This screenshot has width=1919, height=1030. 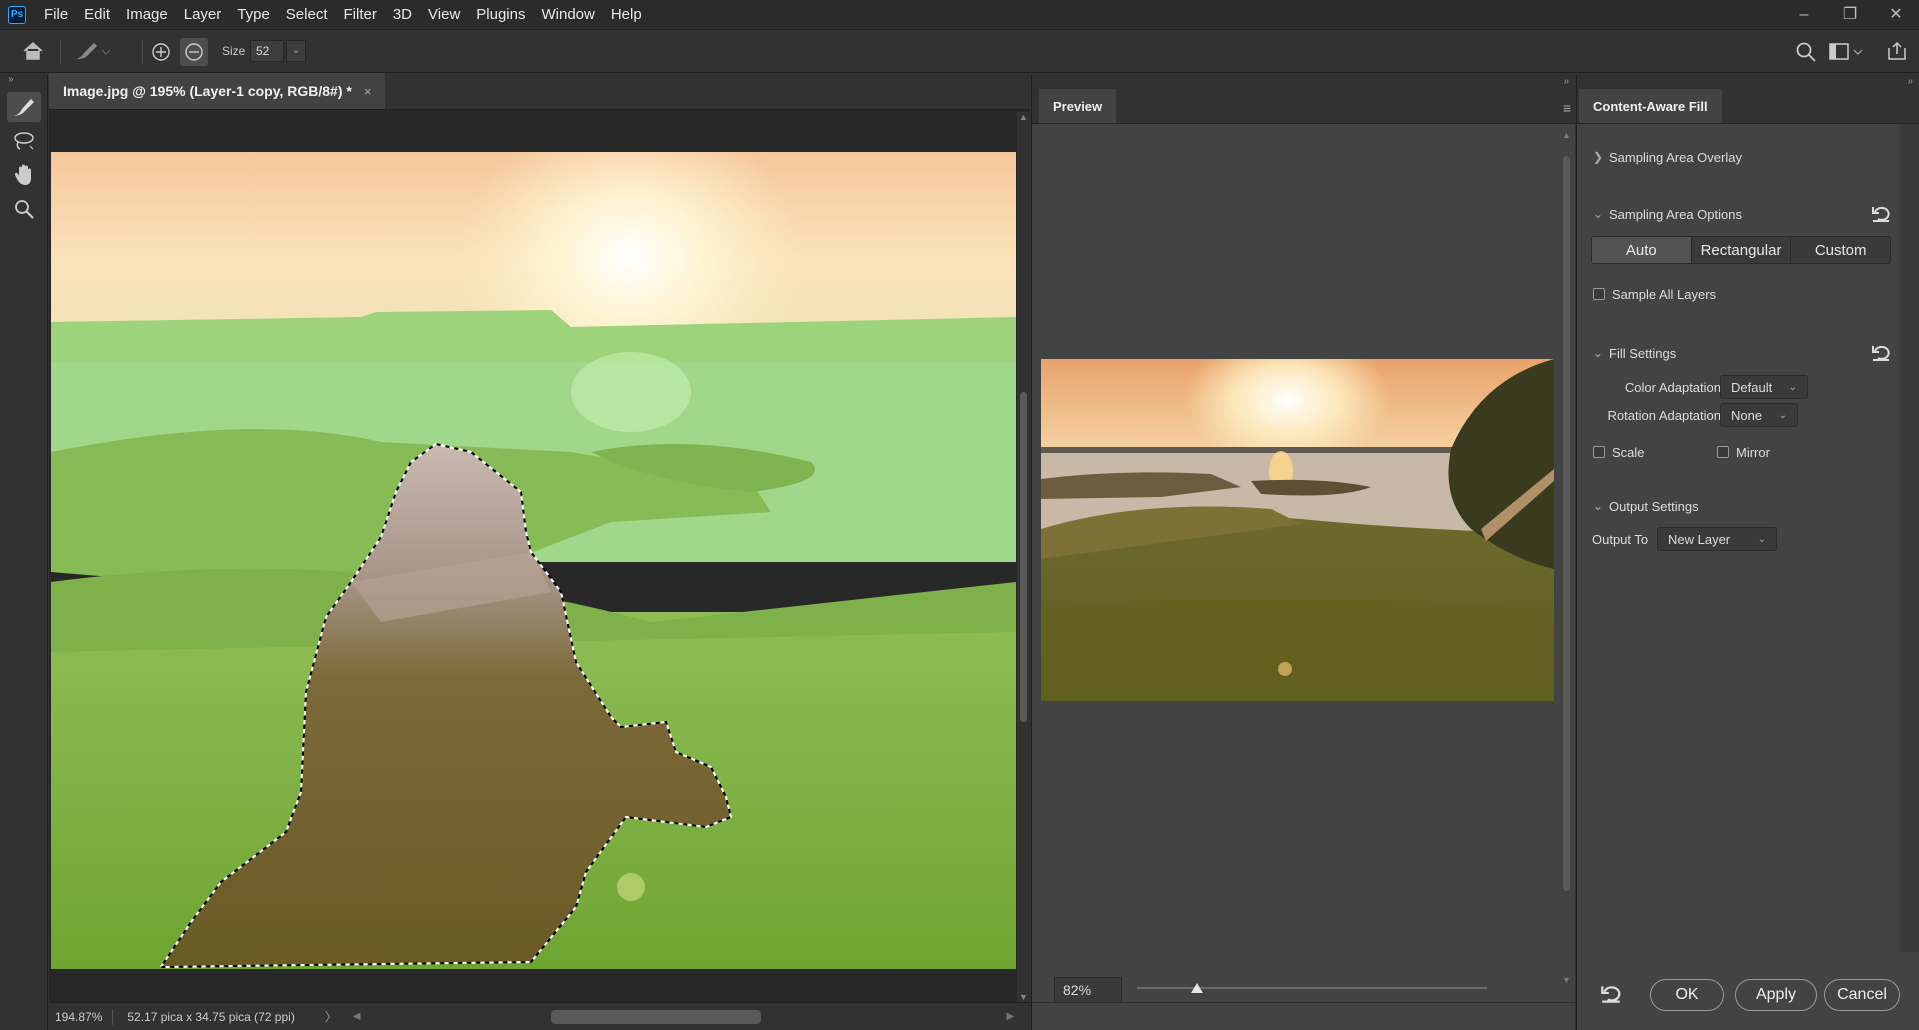 What do you see at coordinates (1743, 452) in the screenshot?
I see `mirror-row: Mirror` at bounding box center [1743, 452].